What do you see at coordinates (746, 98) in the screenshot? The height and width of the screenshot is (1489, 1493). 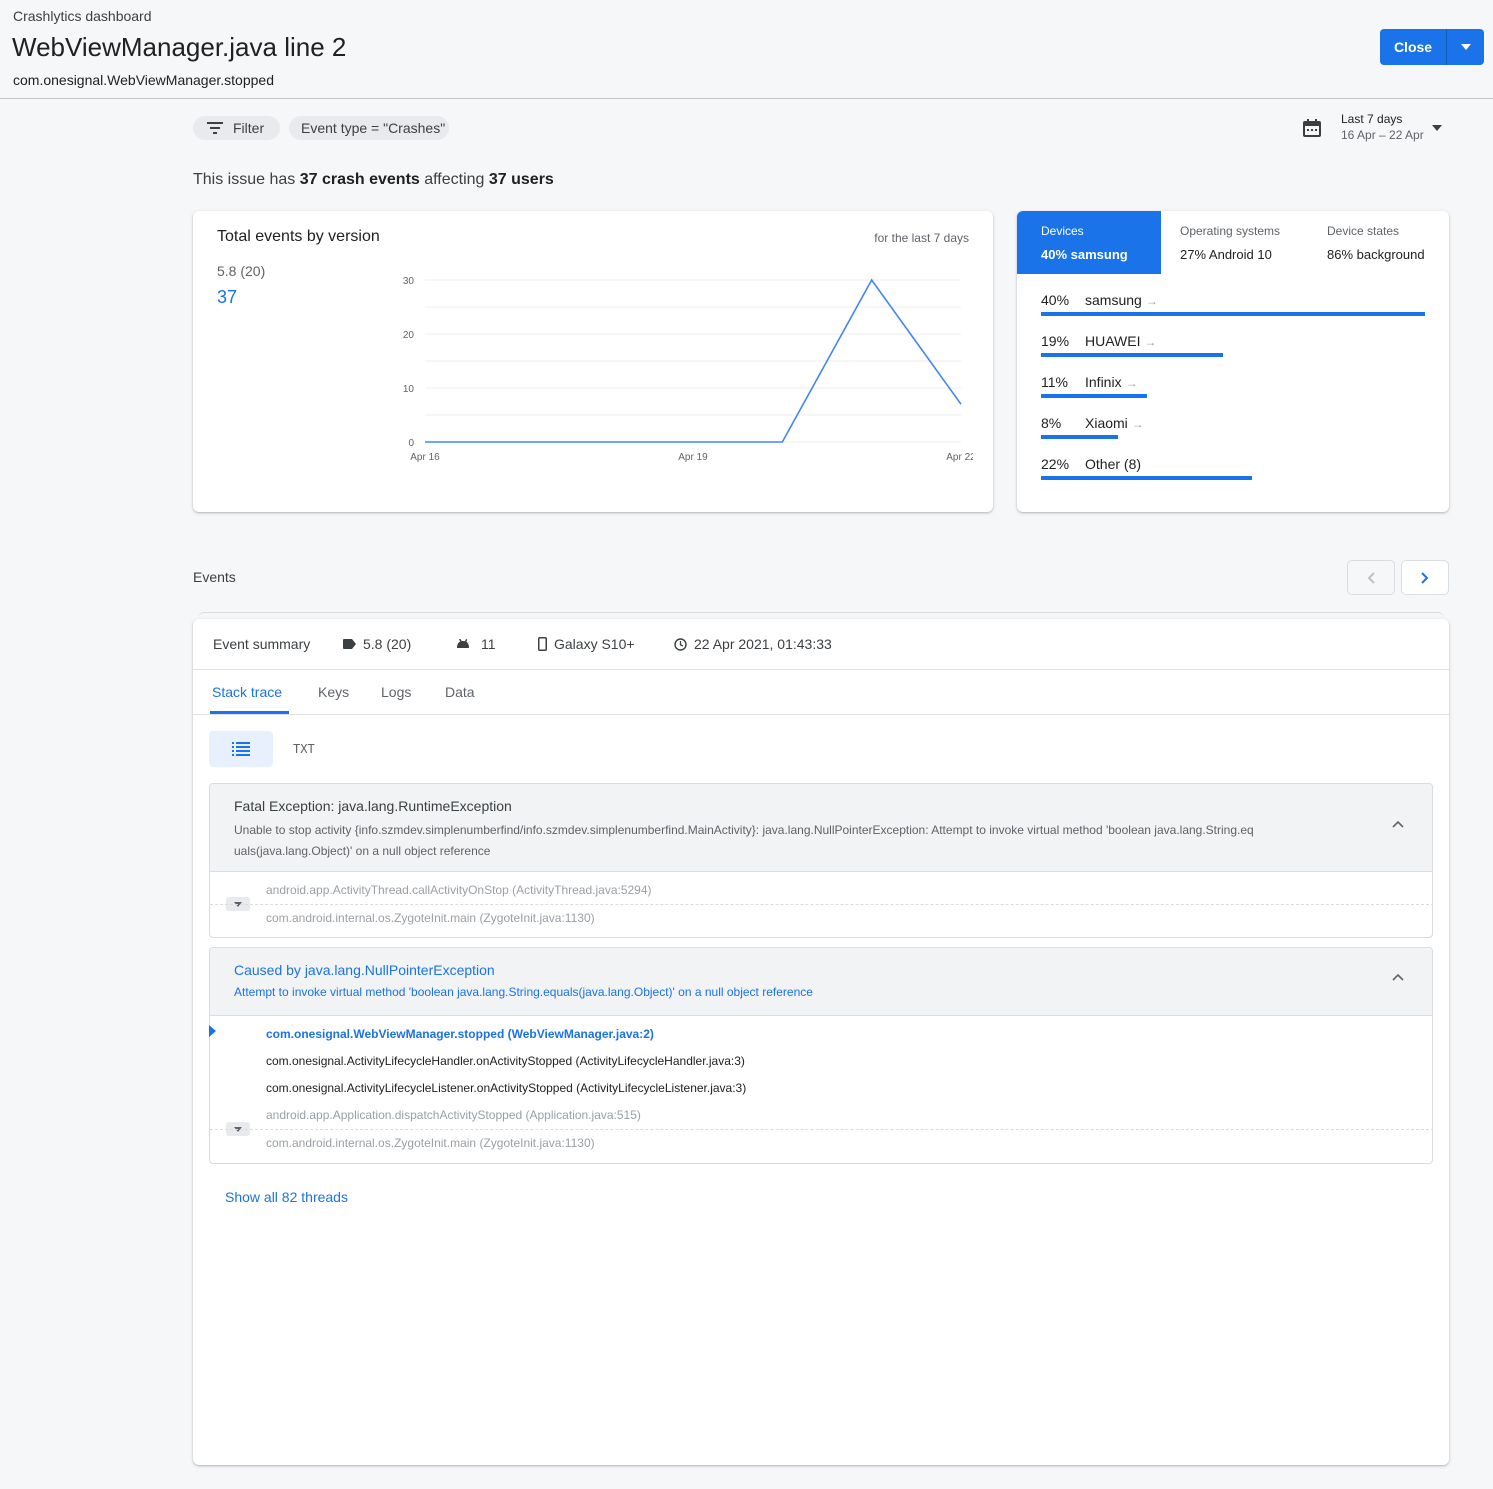 I see `header-divider` at bounding box center [746, 98].